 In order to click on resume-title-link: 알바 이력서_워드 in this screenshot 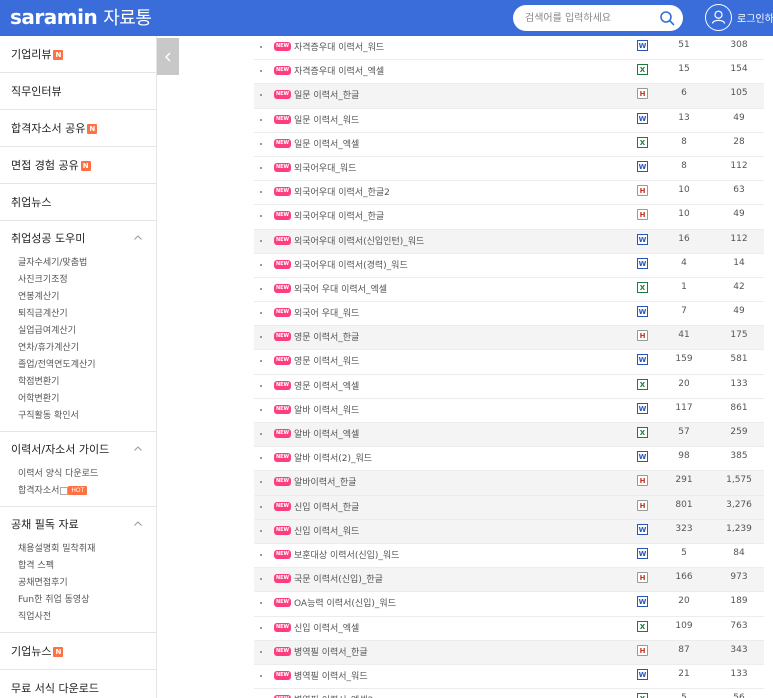, I will do `click(326, 409)`.